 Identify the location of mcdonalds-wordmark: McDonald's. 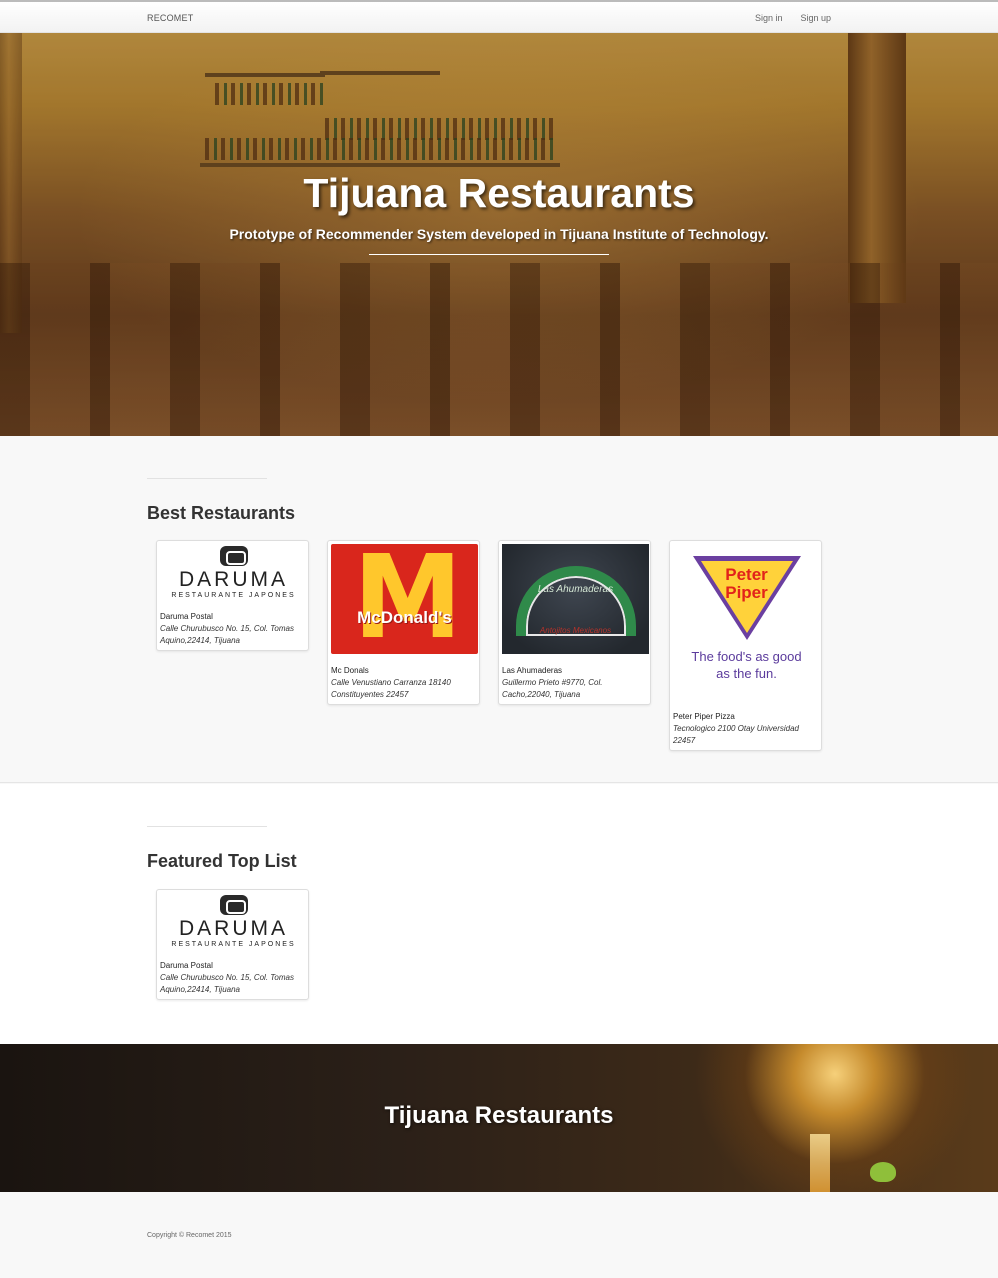
(404, 617).